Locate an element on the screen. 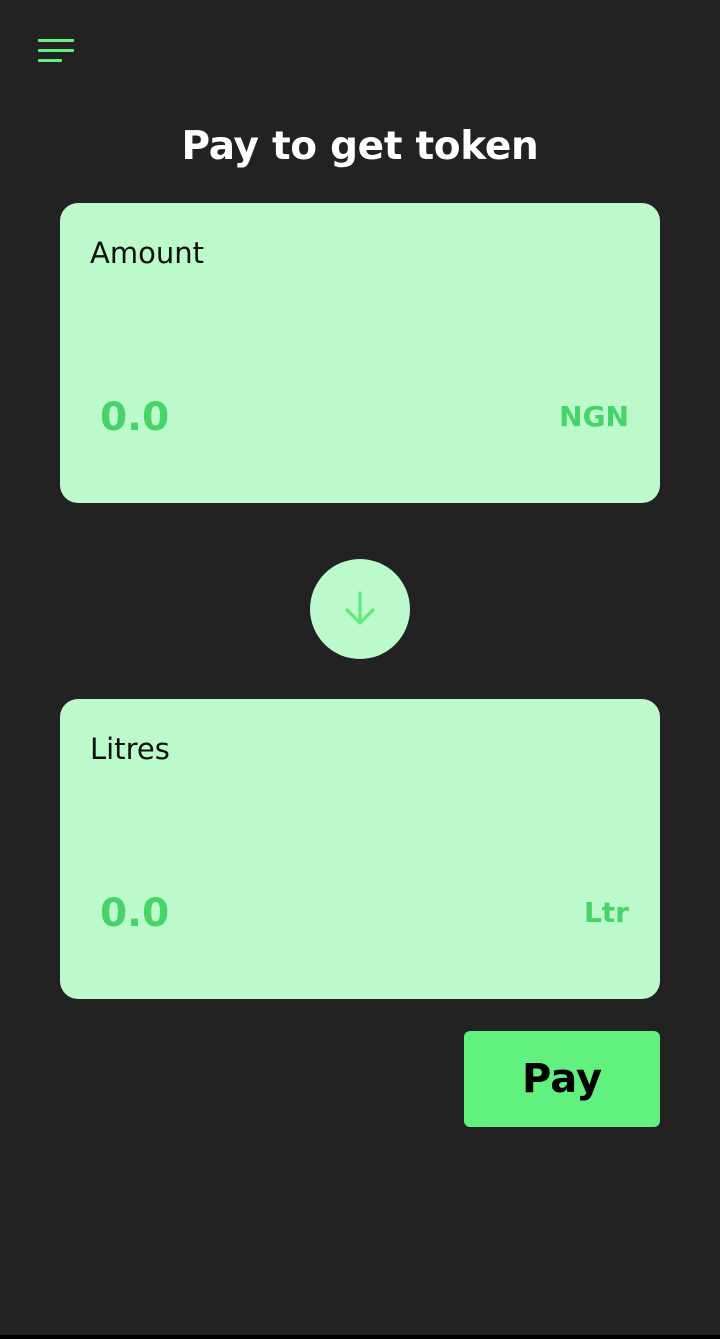 This screenshot has height=1339, width=720. amount-label: Amount is located at coordinates (147, 253).